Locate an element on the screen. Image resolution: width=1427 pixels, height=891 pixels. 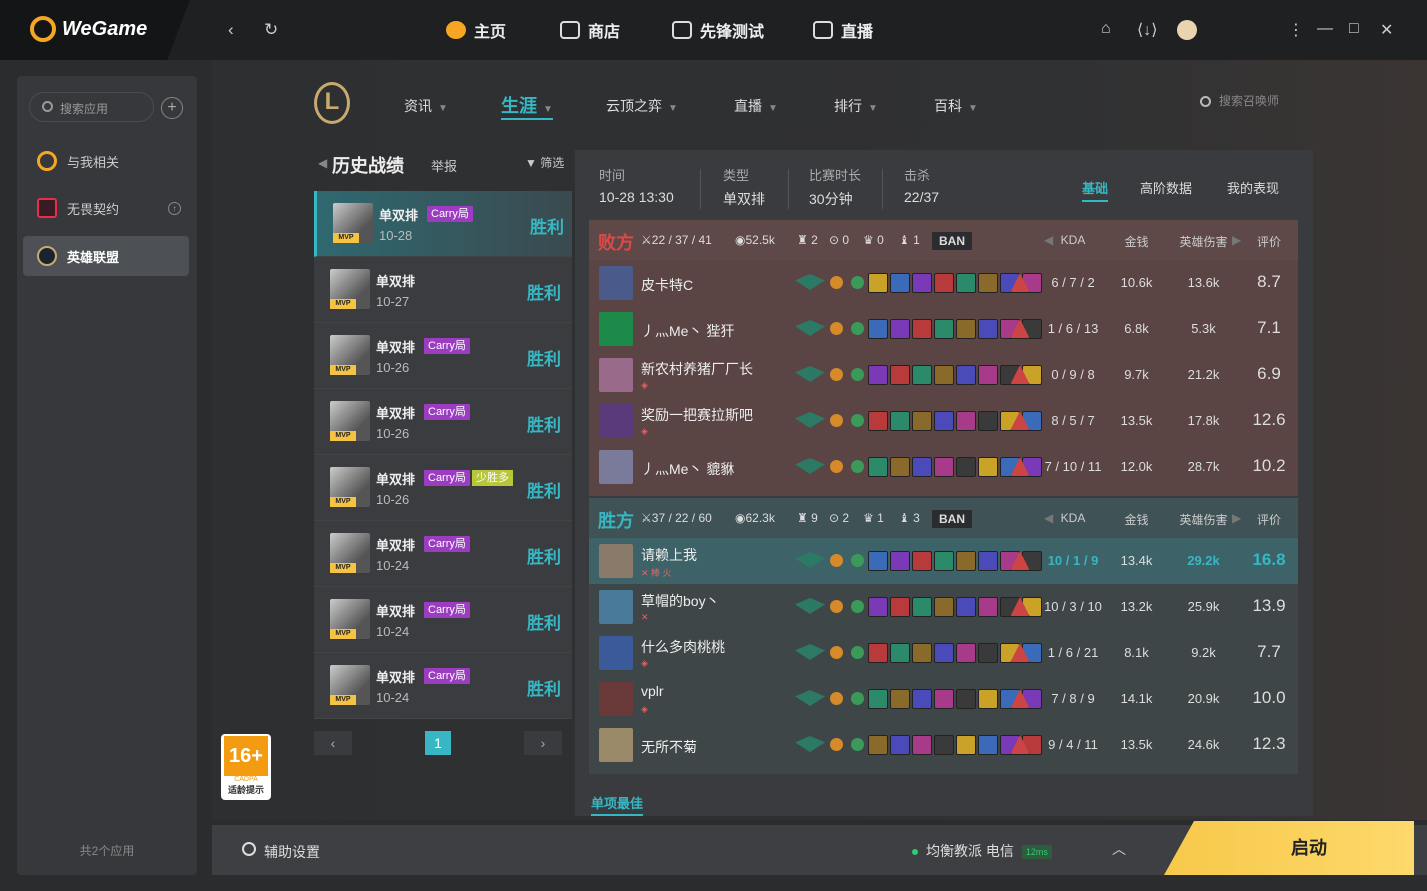
controller-icon: ⌂ is located at coordinates (1106, 29).